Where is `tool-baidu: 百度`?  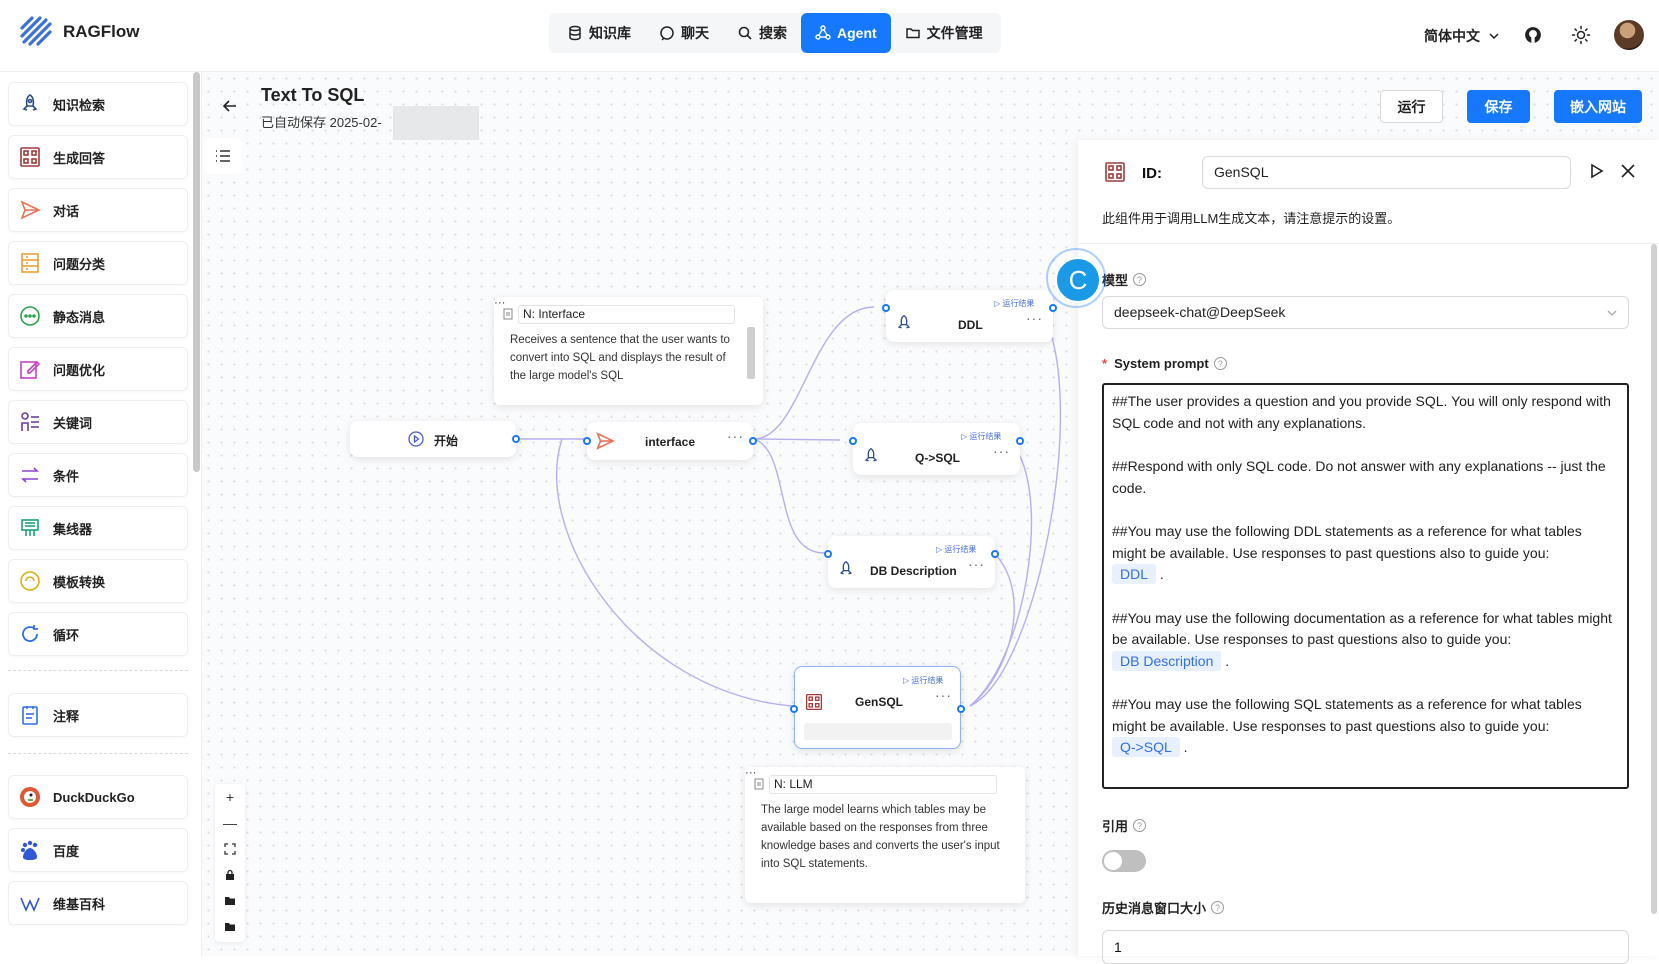 tool-baidu: 百度 is located at coordinates (98, 850).